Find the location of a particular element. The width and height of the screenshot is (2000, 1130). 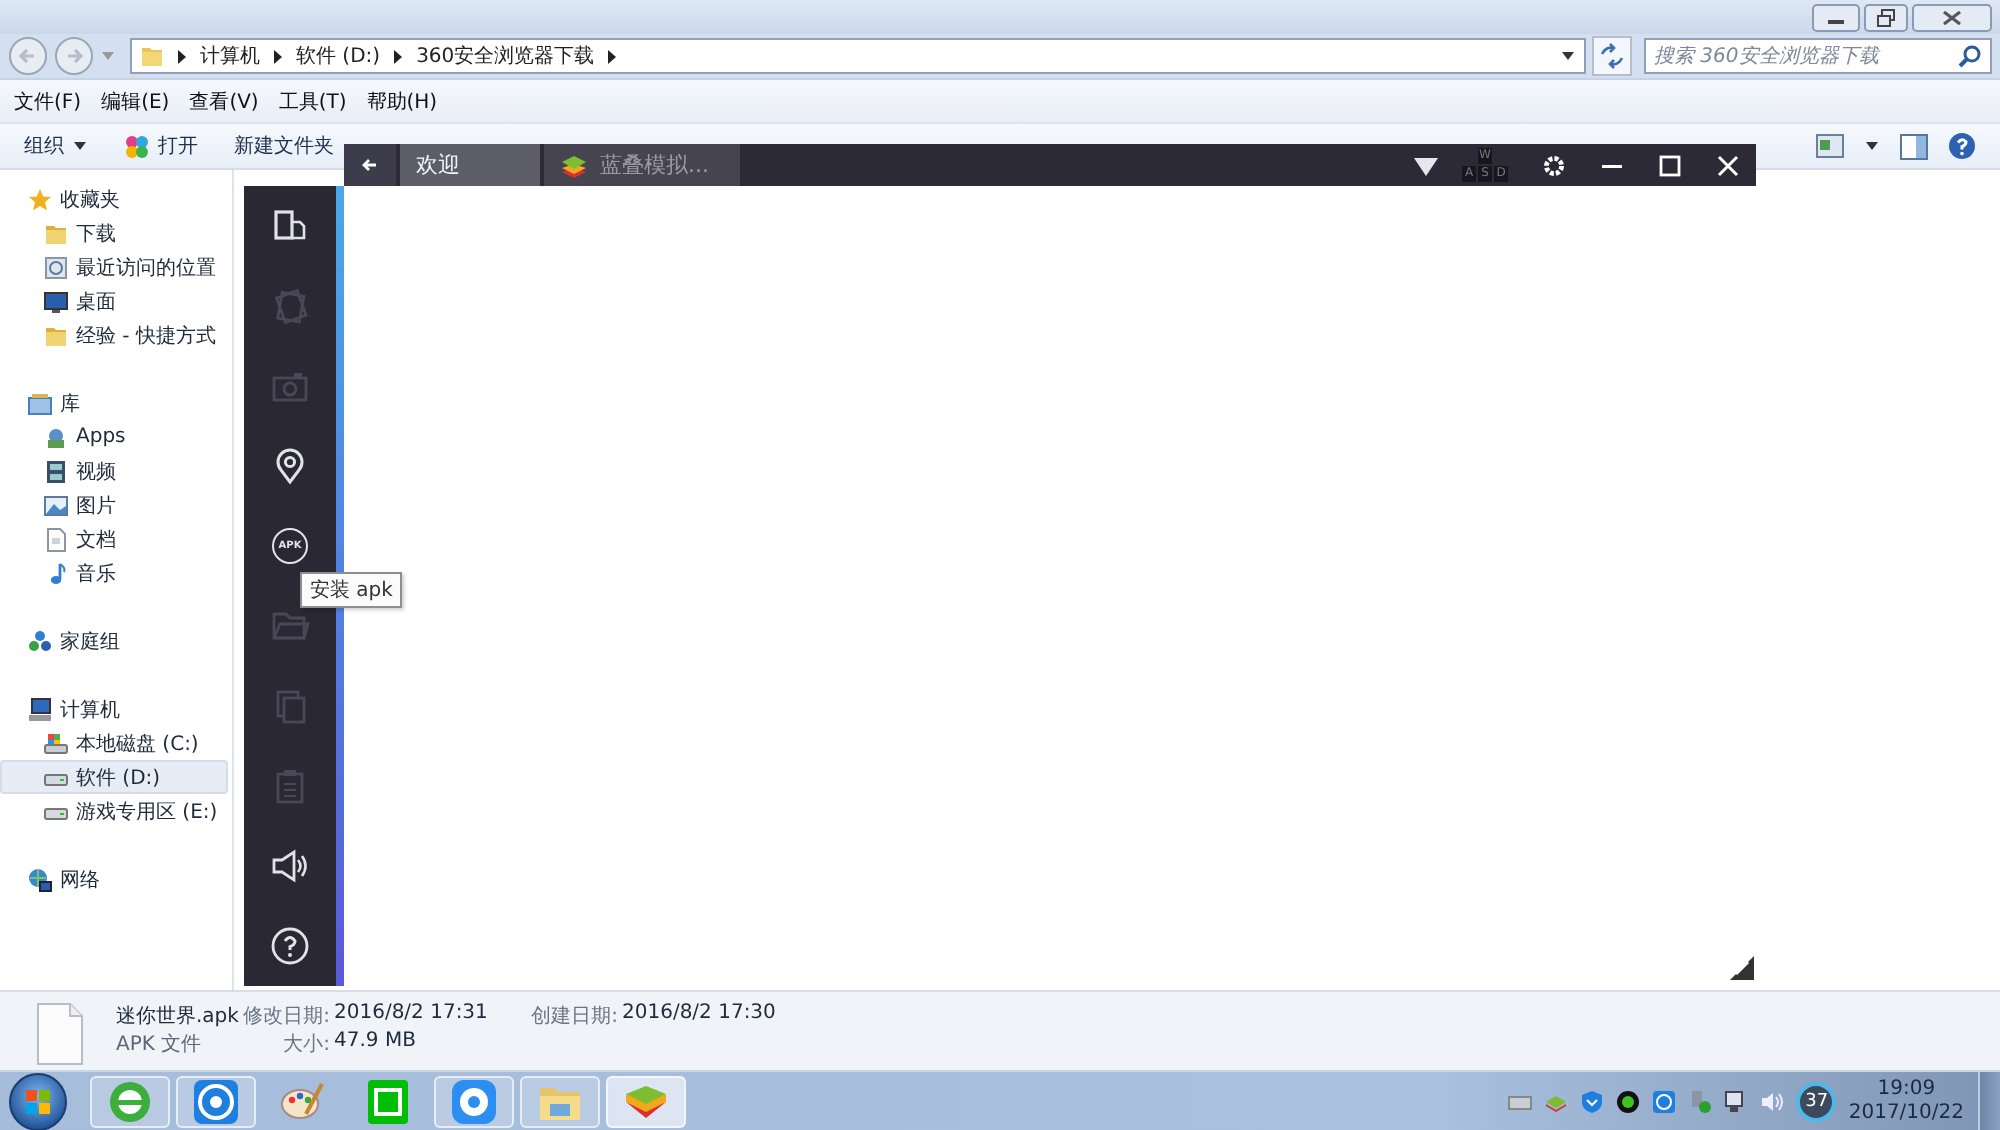

layers-icon is located at coordinates (574, 165).